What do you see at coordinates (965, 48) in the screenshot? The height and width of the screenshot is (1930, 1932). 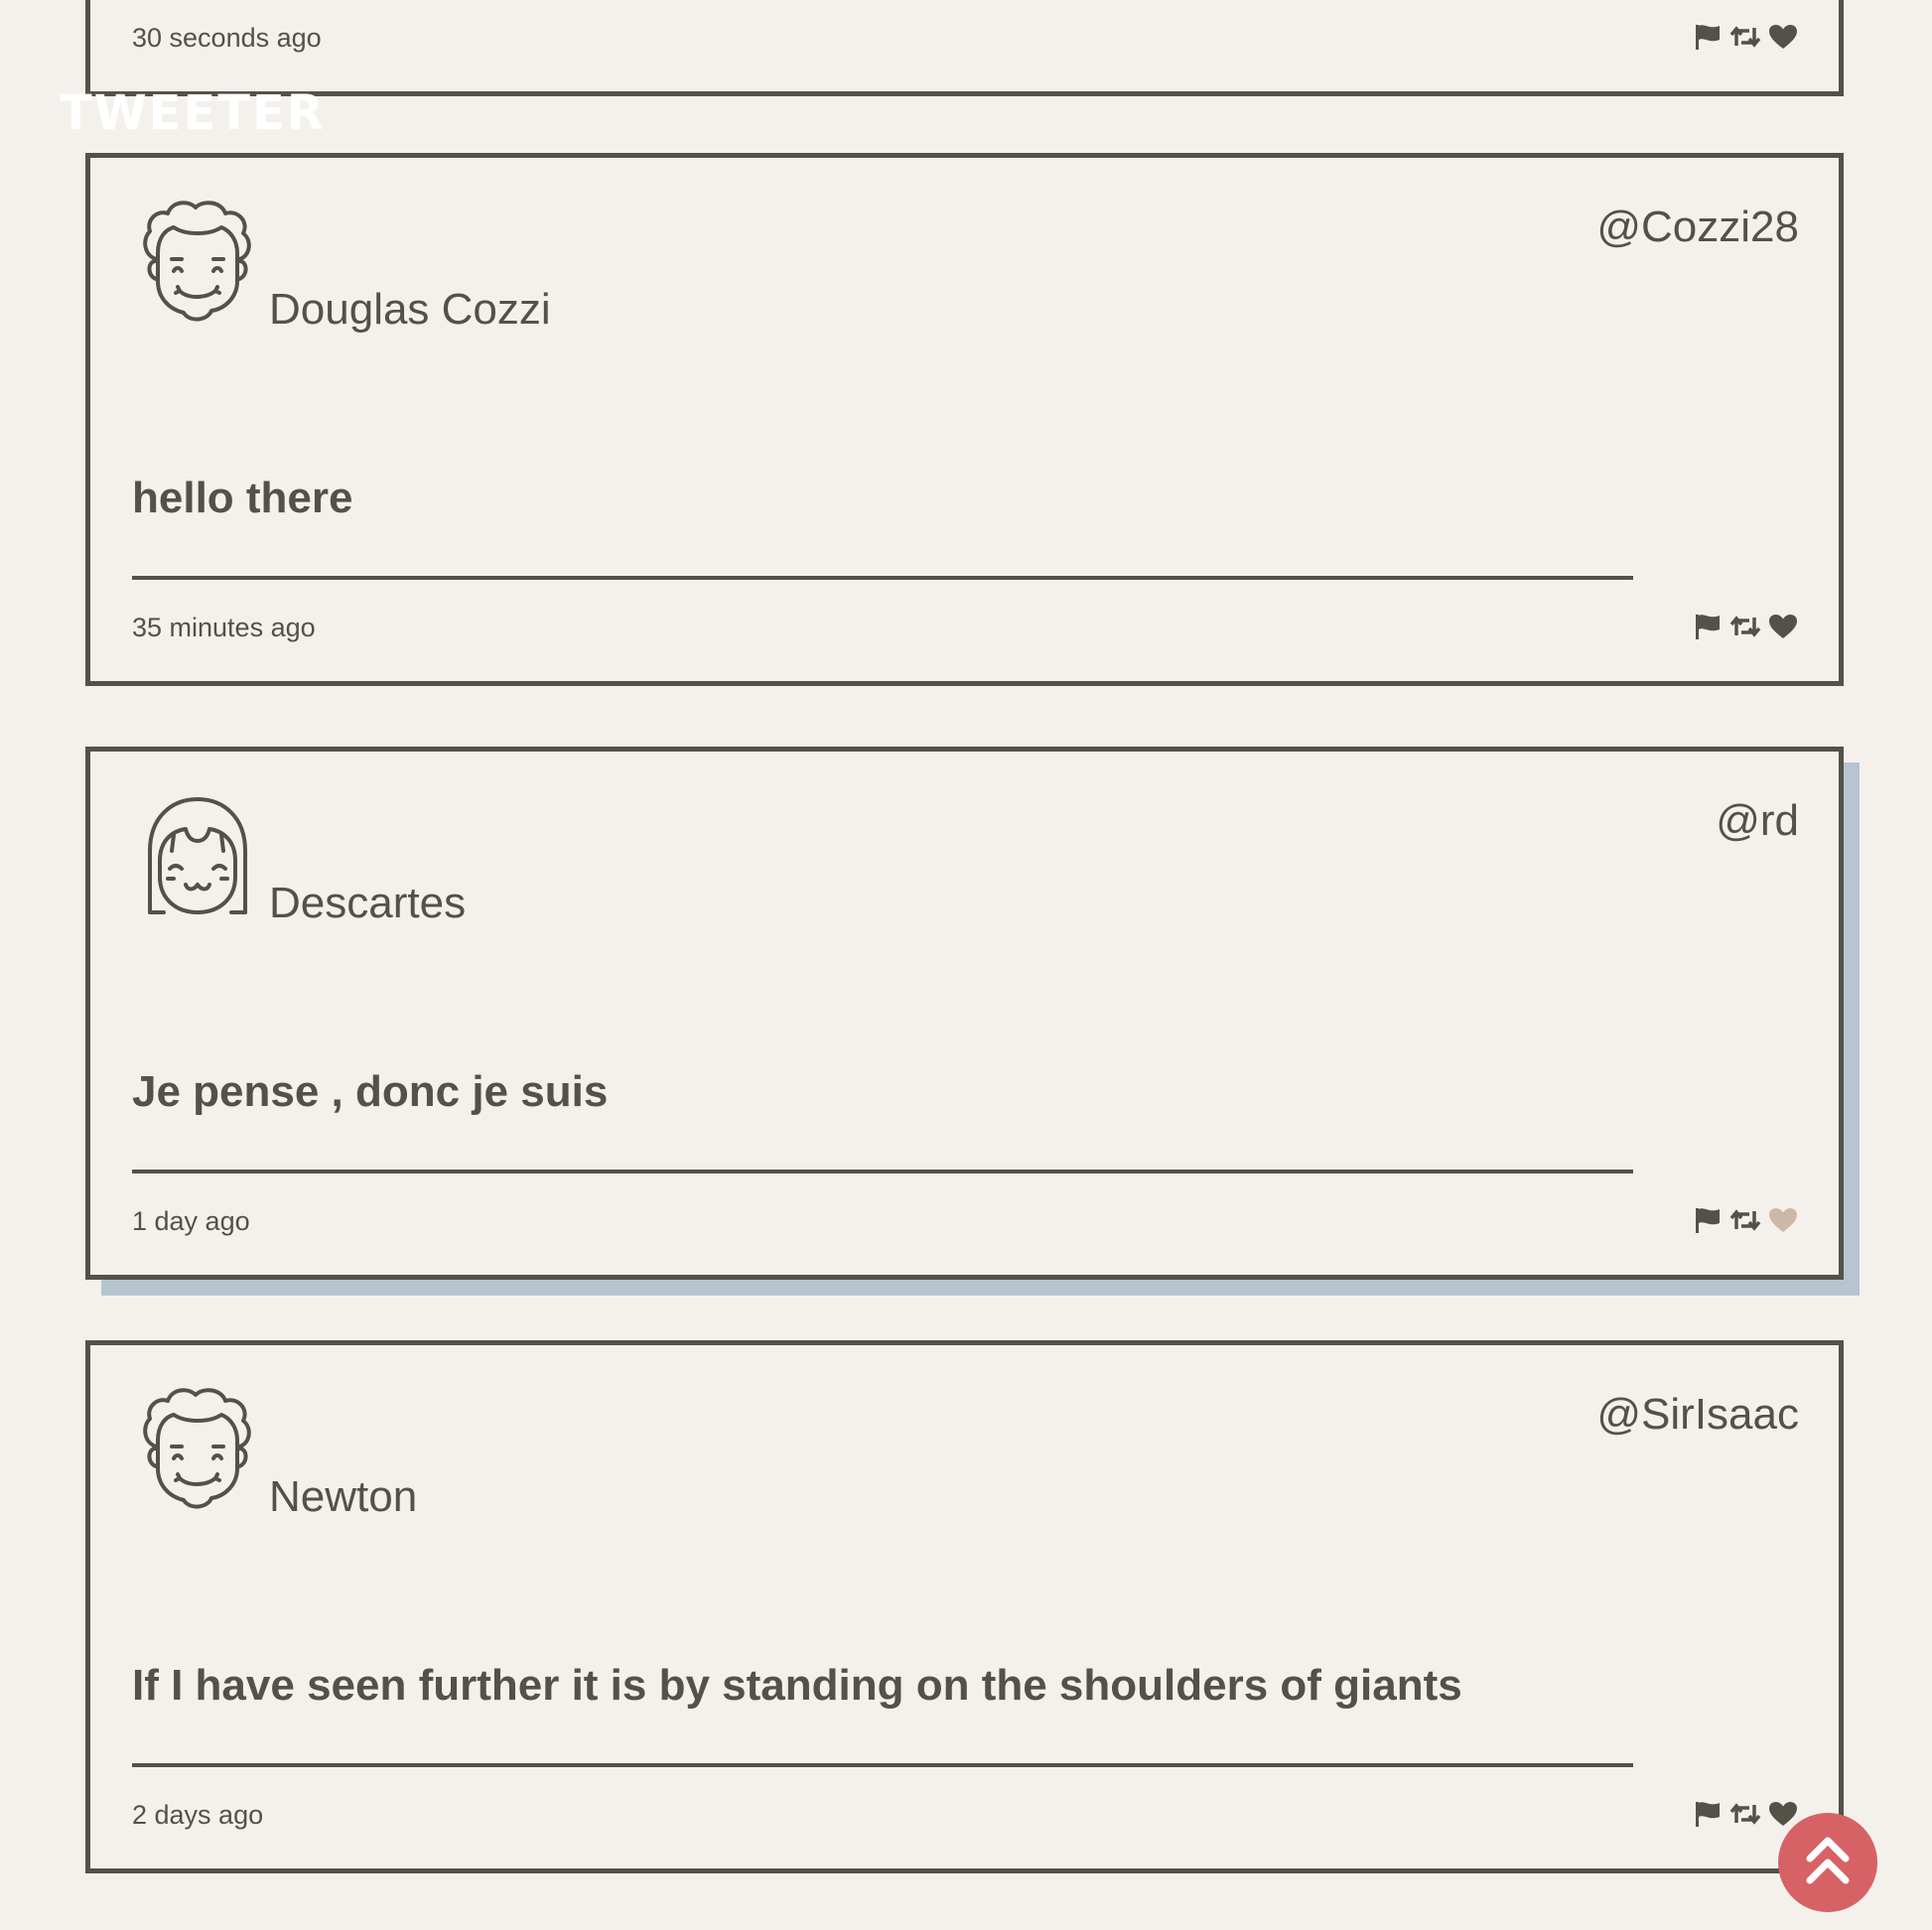 I see `tweet-card-previous: 30 seconds ago` at bounding box center [965, 48].